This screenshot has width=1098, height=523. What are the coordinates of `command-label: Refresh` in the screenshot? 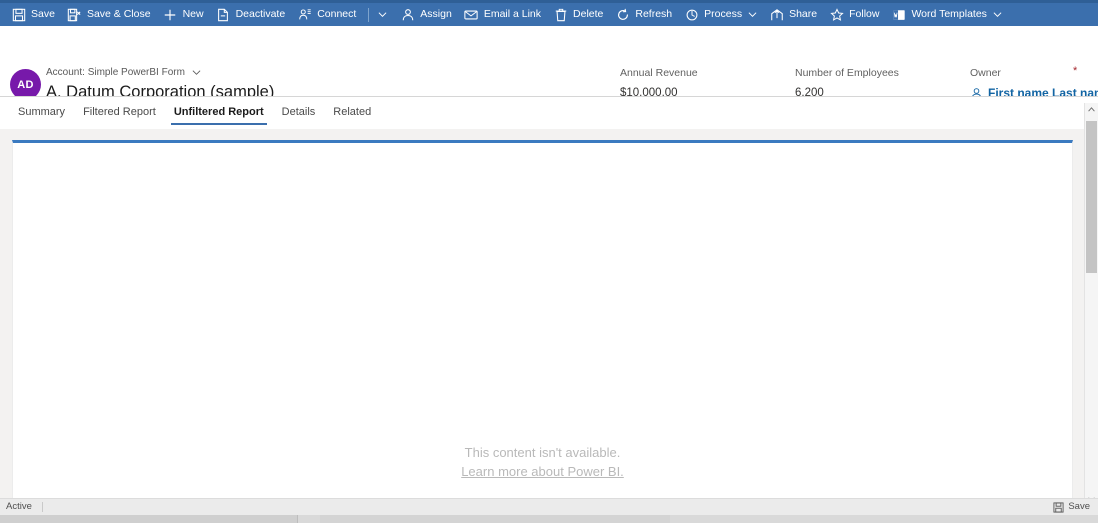 It's located at (654, 13).